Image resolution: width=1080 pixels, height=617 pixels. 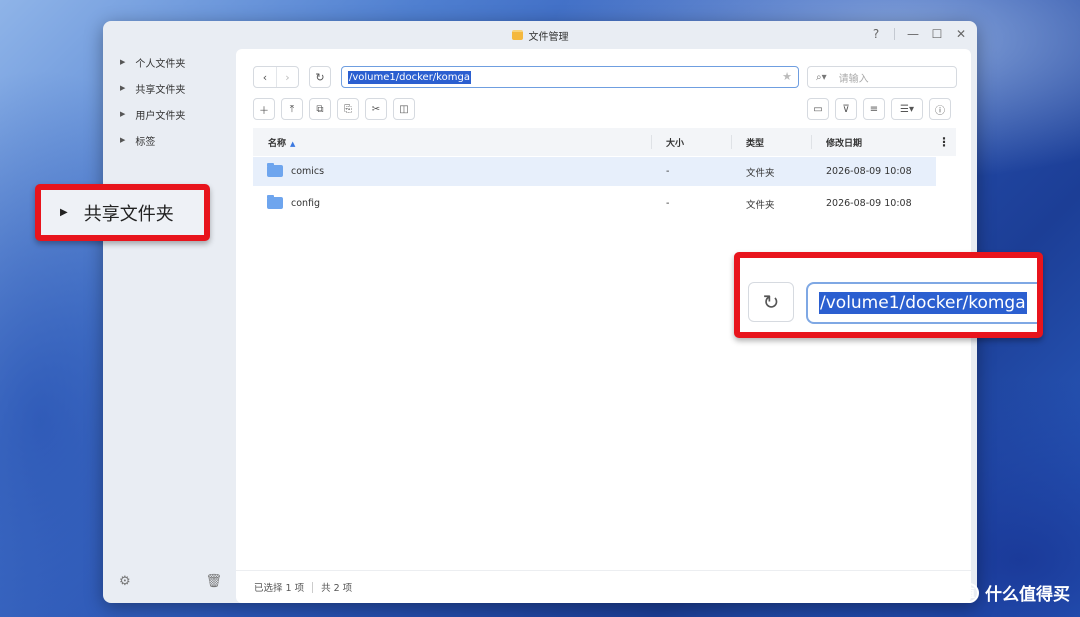 I want to click on sidebar-item-personal: ▶ 个人文件夹, so click(x=169, y=62).